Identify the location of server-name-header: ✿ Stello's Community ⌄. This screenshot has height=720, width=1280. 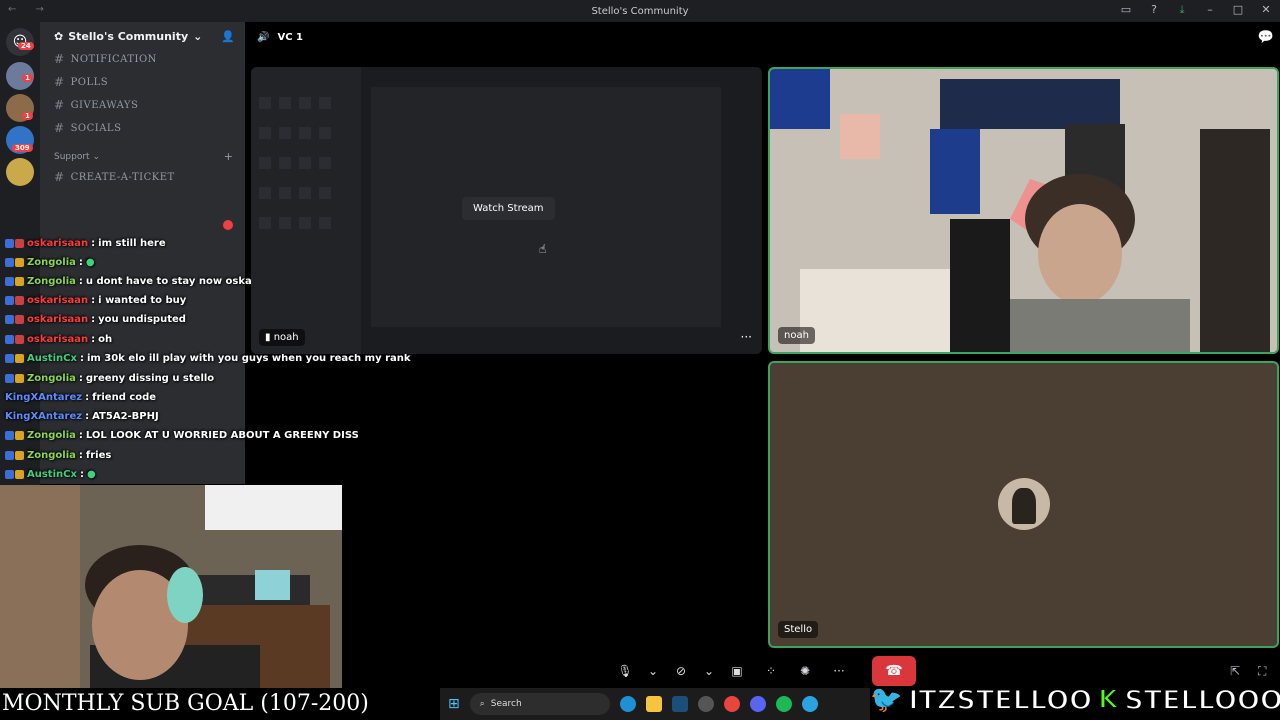
(128, 36).